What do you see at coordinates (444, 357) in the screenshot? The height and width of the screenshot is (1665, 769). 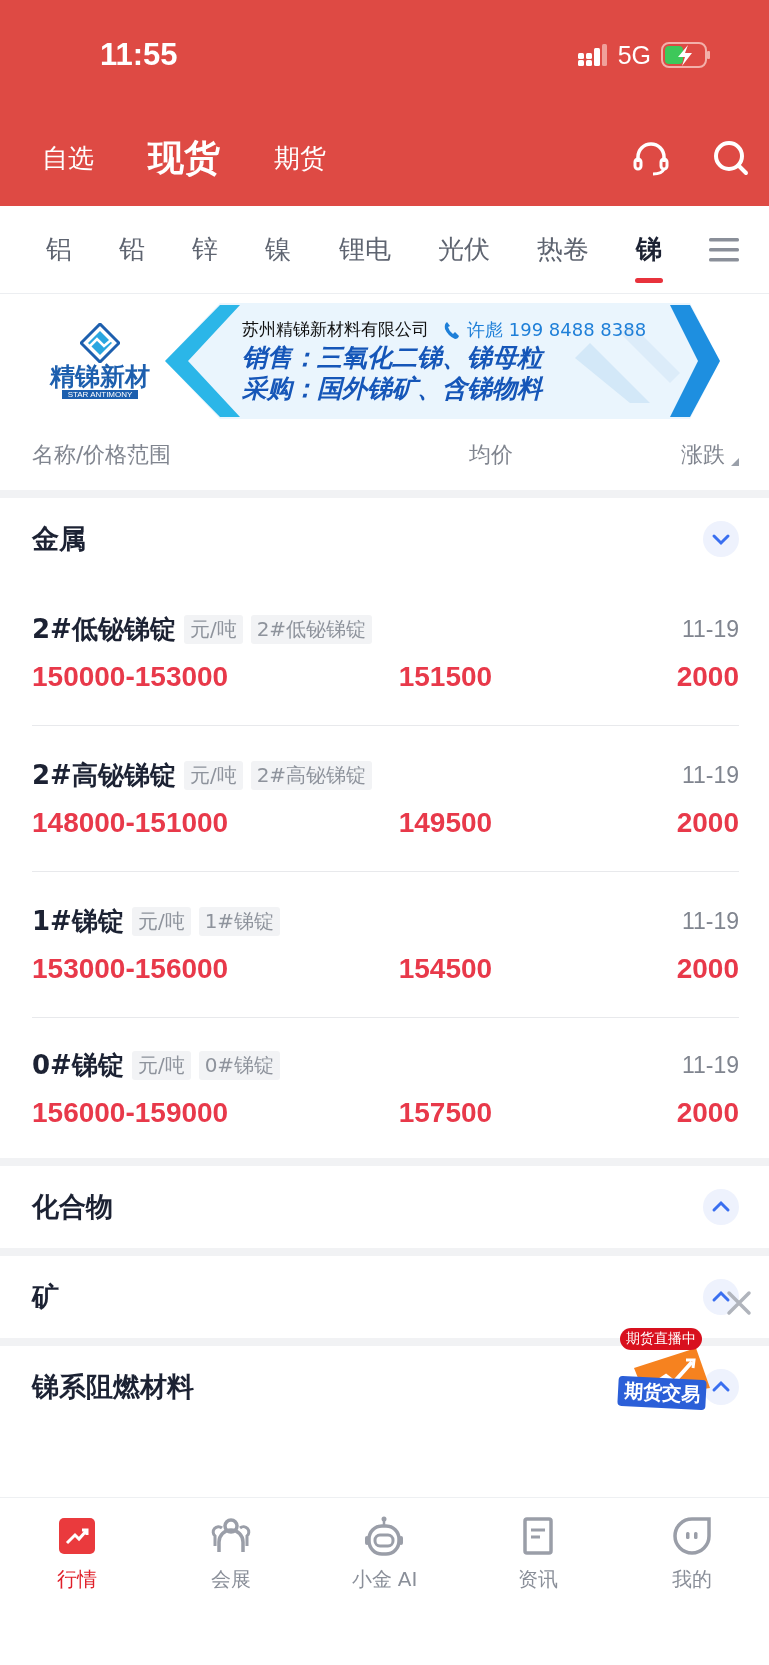 I see `banner-slogan: 销售：三氧化二锑、锑母粒` at bounding box center [444, 357].